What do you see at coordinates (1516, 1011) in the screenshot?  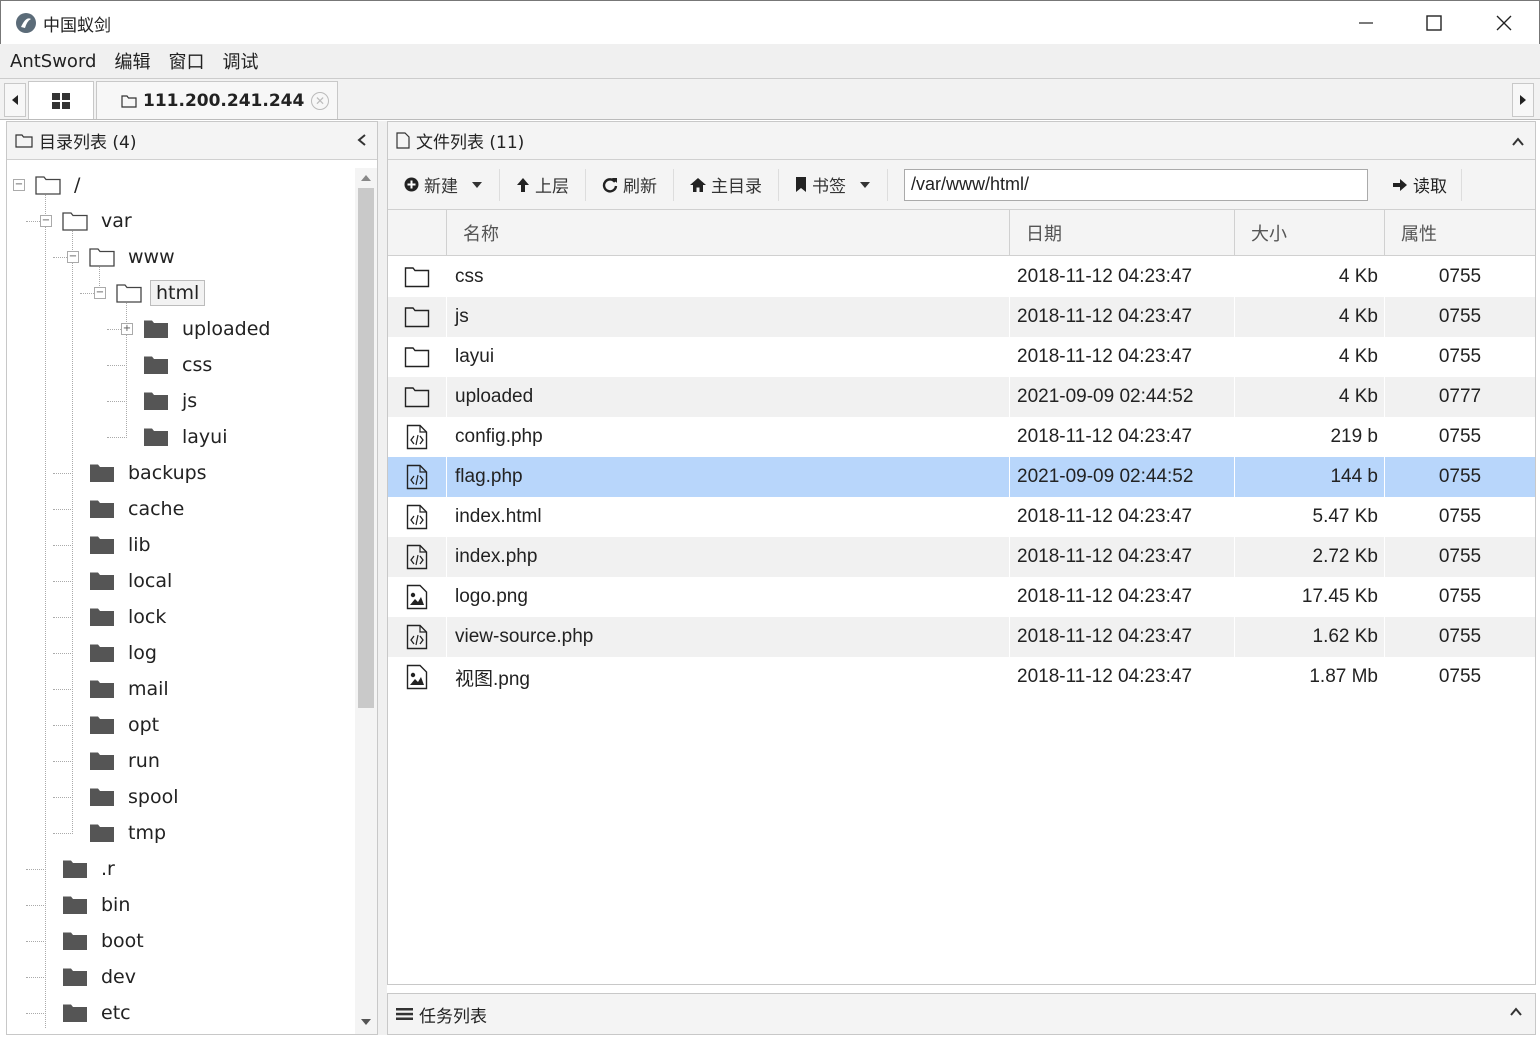 I see `expand-task-icon` at bounding box center [1516, 1011].